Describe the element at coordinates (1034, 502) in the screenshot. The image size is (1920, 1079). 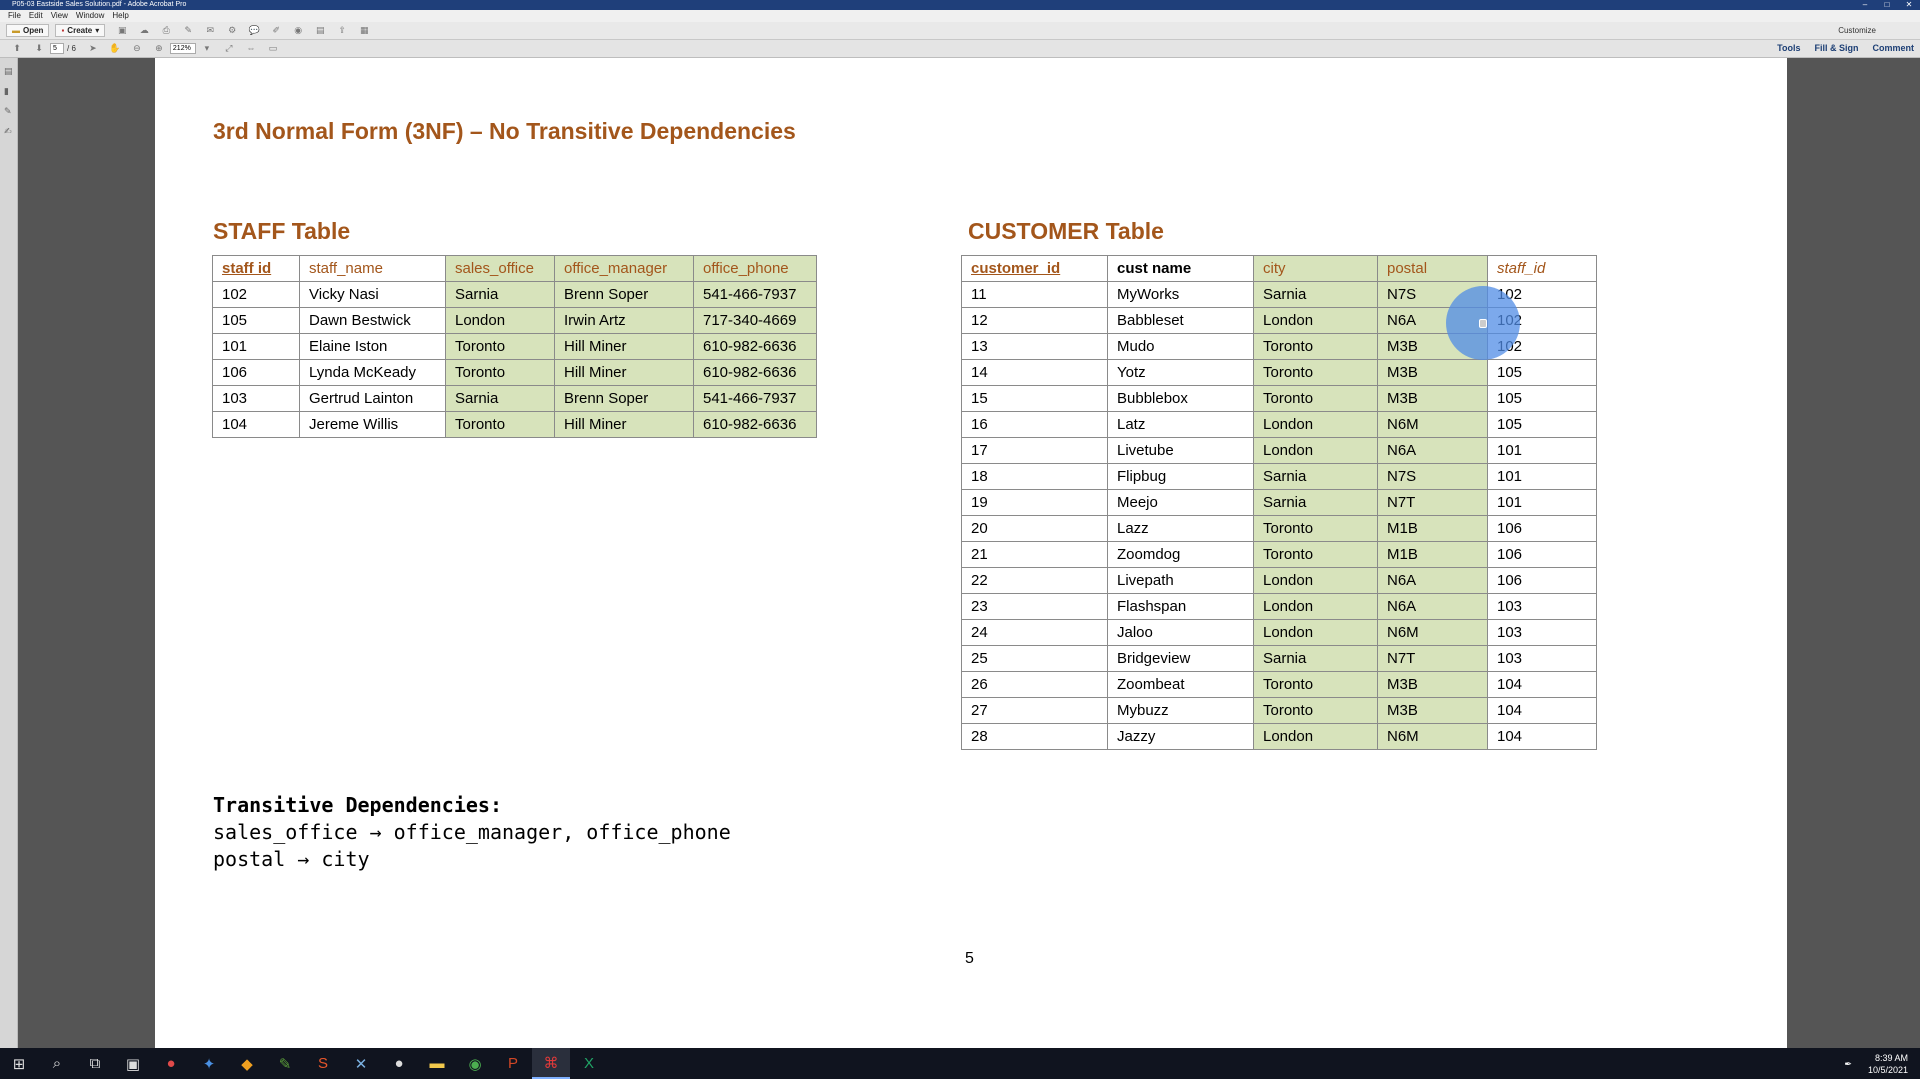
I see `table-cell: 19` at that location.